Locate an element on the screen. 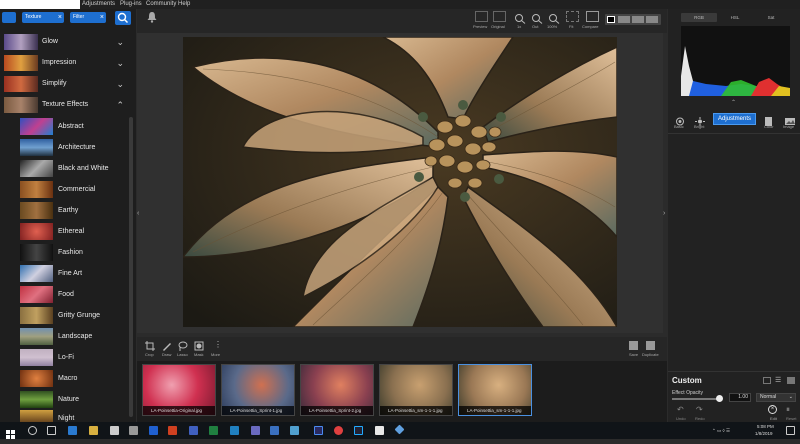 The height and width of the screenshot is (444, 800). mask-icon is located at coordinates (199, 346).